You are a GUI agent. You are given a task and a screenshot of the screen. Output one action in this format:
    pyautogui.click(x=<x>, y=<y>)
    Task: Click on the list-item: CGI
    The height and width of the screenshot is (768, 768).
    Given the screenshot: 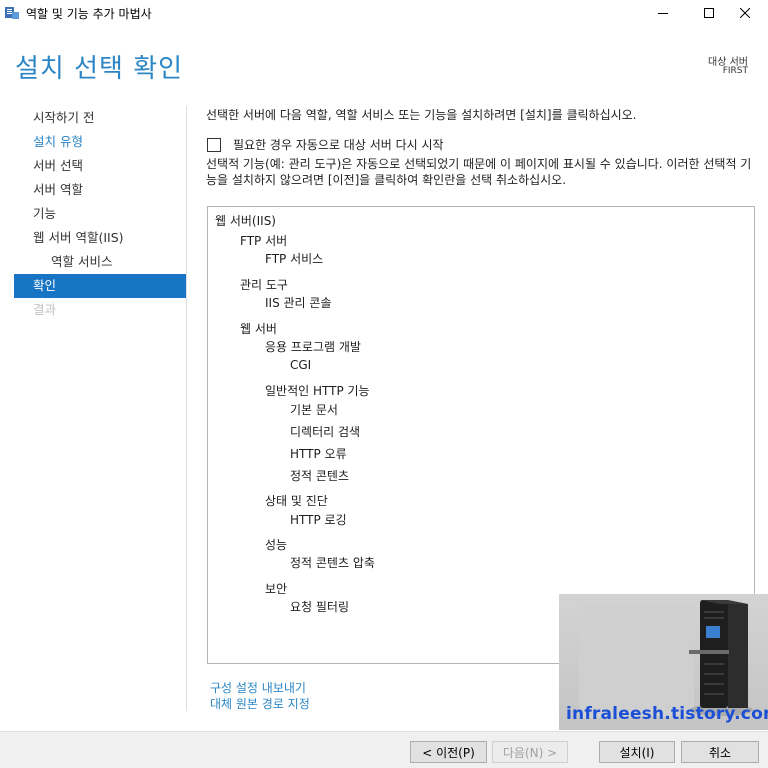 What is the action you would take?
    pyautogui.click(x=301, y=365)
    